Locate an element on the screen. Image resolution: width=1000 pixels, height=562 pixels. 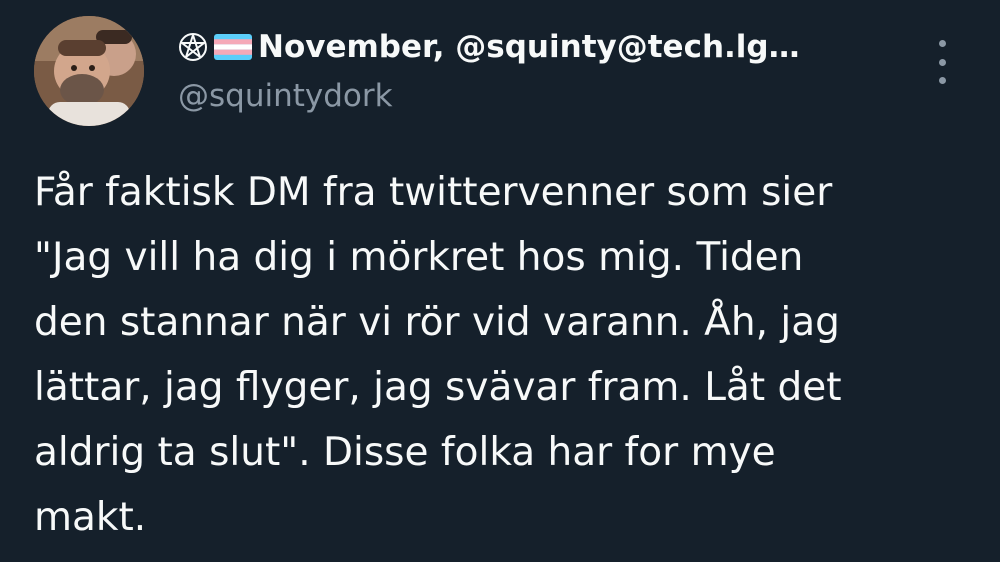
avatar-photo is located at coordinates (89, 71).